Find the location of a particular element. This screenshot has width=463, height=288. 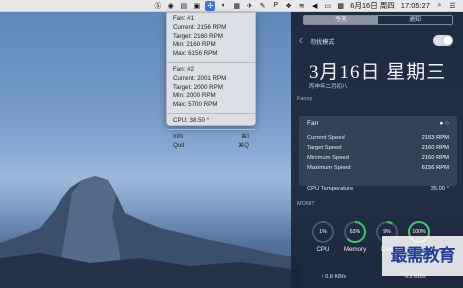

nc-tab-switcher: 今天 通知 is located at coordinates (378, 20).